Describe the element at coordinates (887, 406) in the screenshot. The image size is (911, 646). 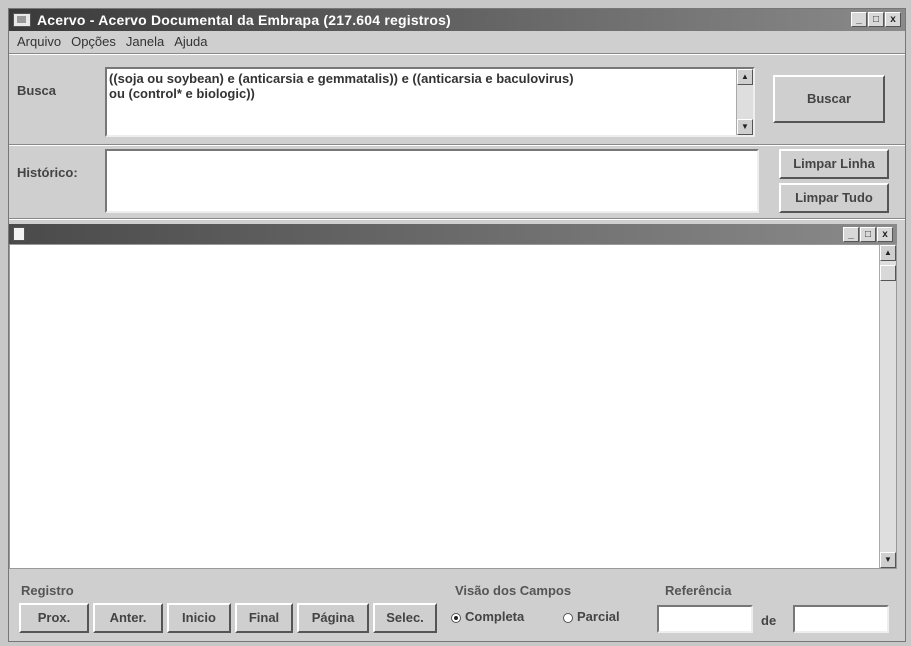
I see `document-scrollbar: ▲ ▼` at that location.